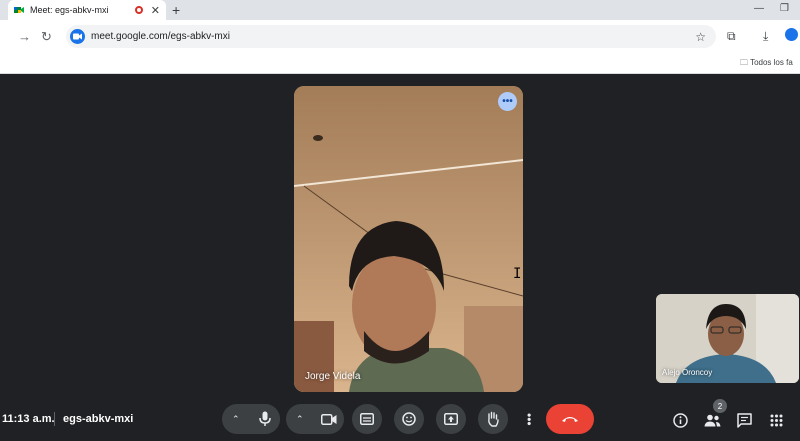 The width and height of the screenshot is (800, 441). I want to click on end-call-icon, so click(570, 419).